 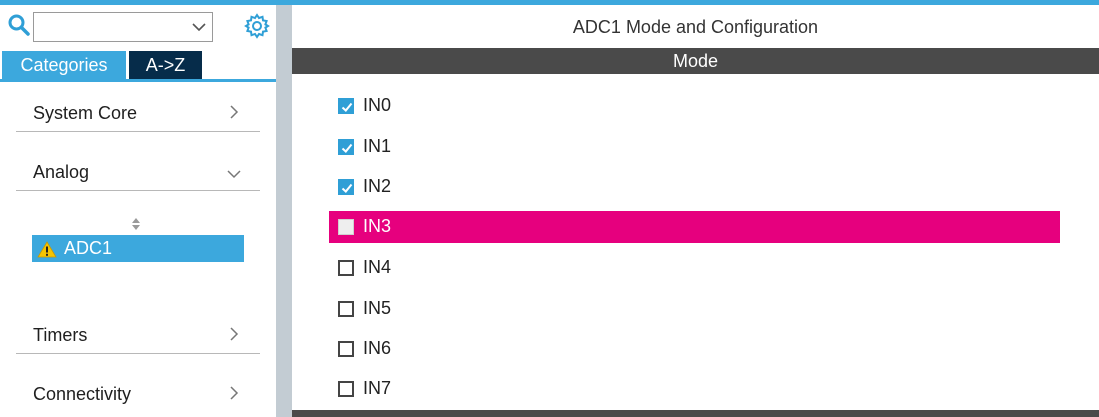 I want to click on category-label: Connectivity, so click(x=82, y=394).